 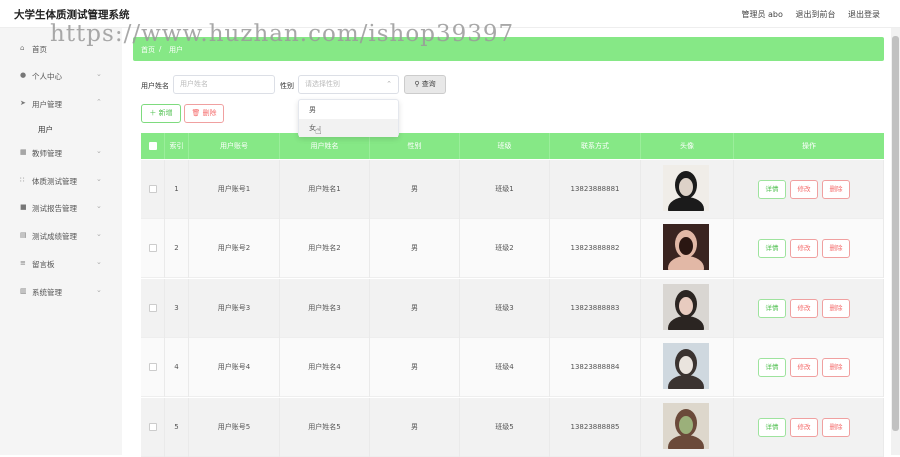 I want to click on row-account: 用户账号1, so click(x=234, y=189).